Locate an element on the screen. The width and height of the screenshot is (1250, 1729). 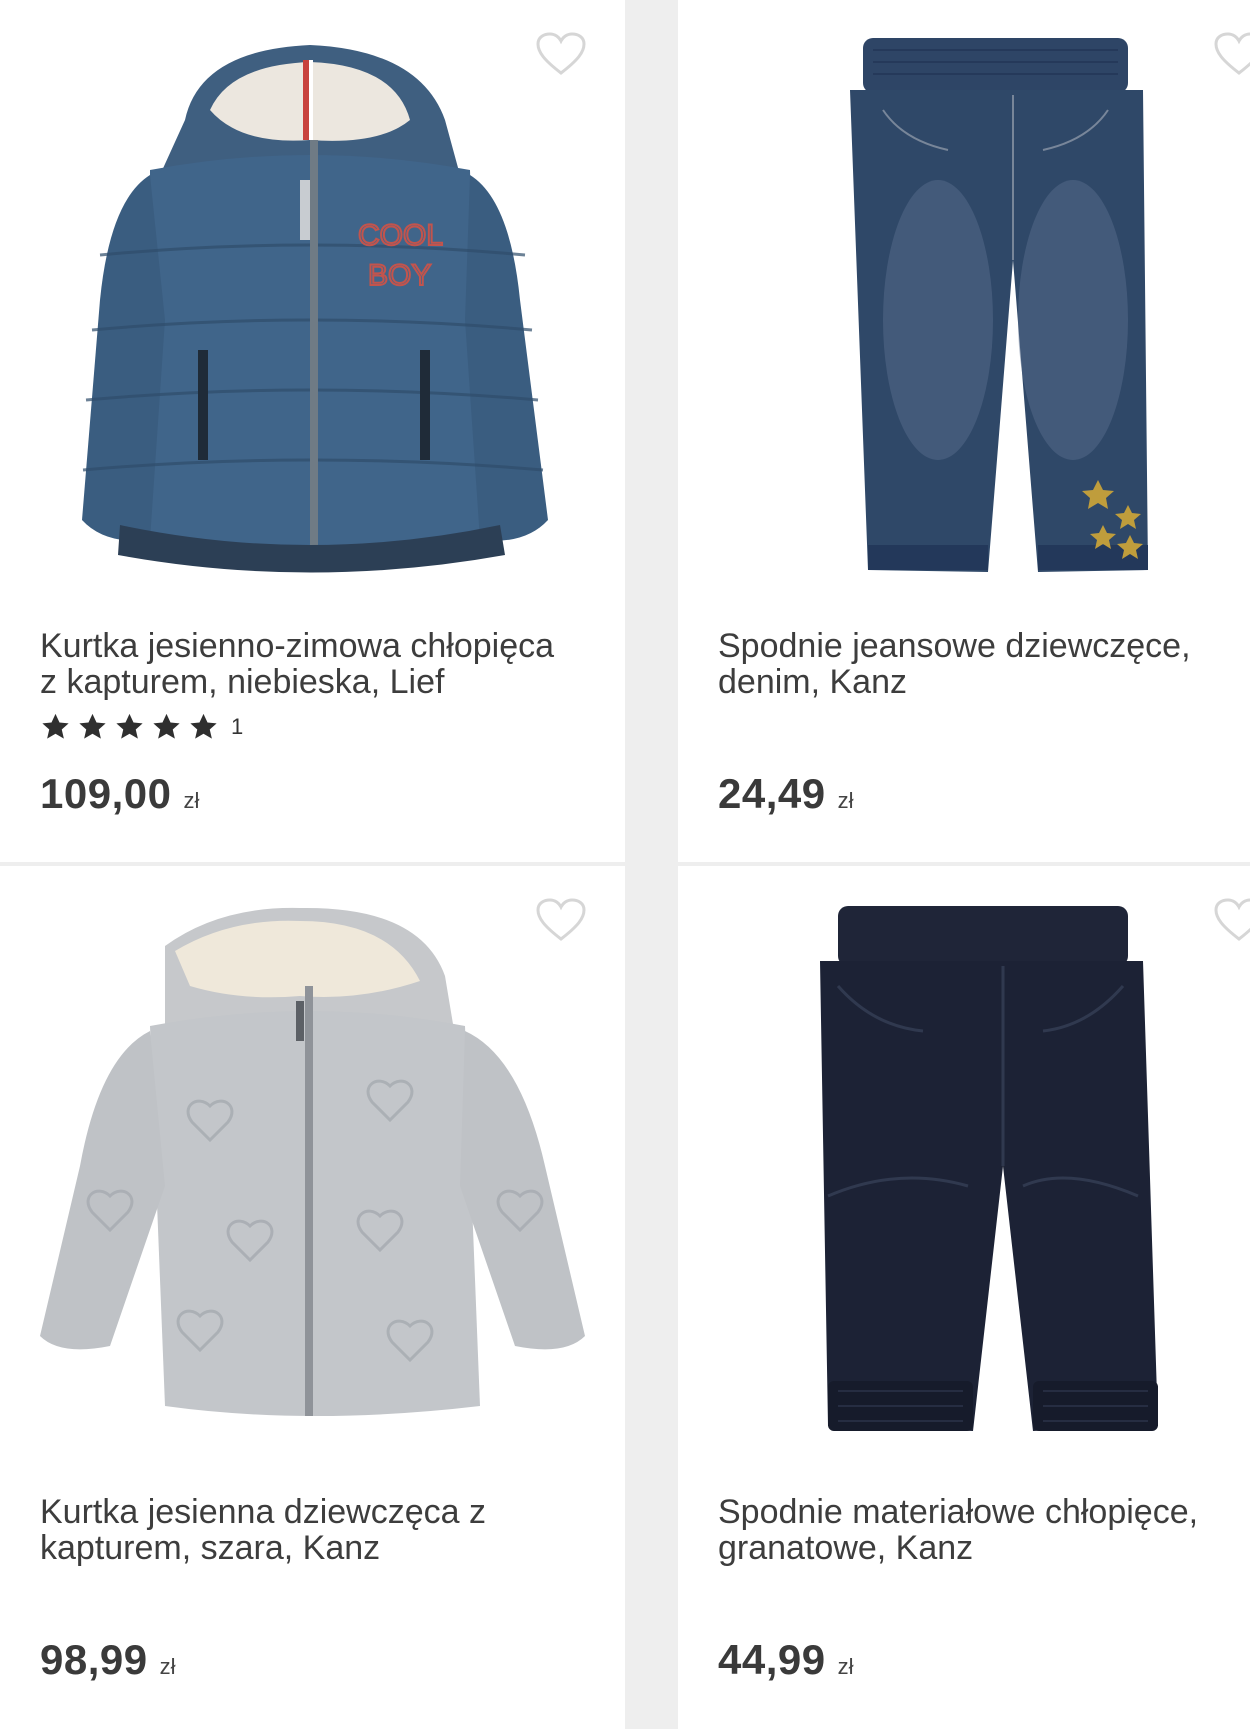
product-title: Spodnie jeansowe dziewczęce, denim, Kanz is located at coordinates (984, 664).